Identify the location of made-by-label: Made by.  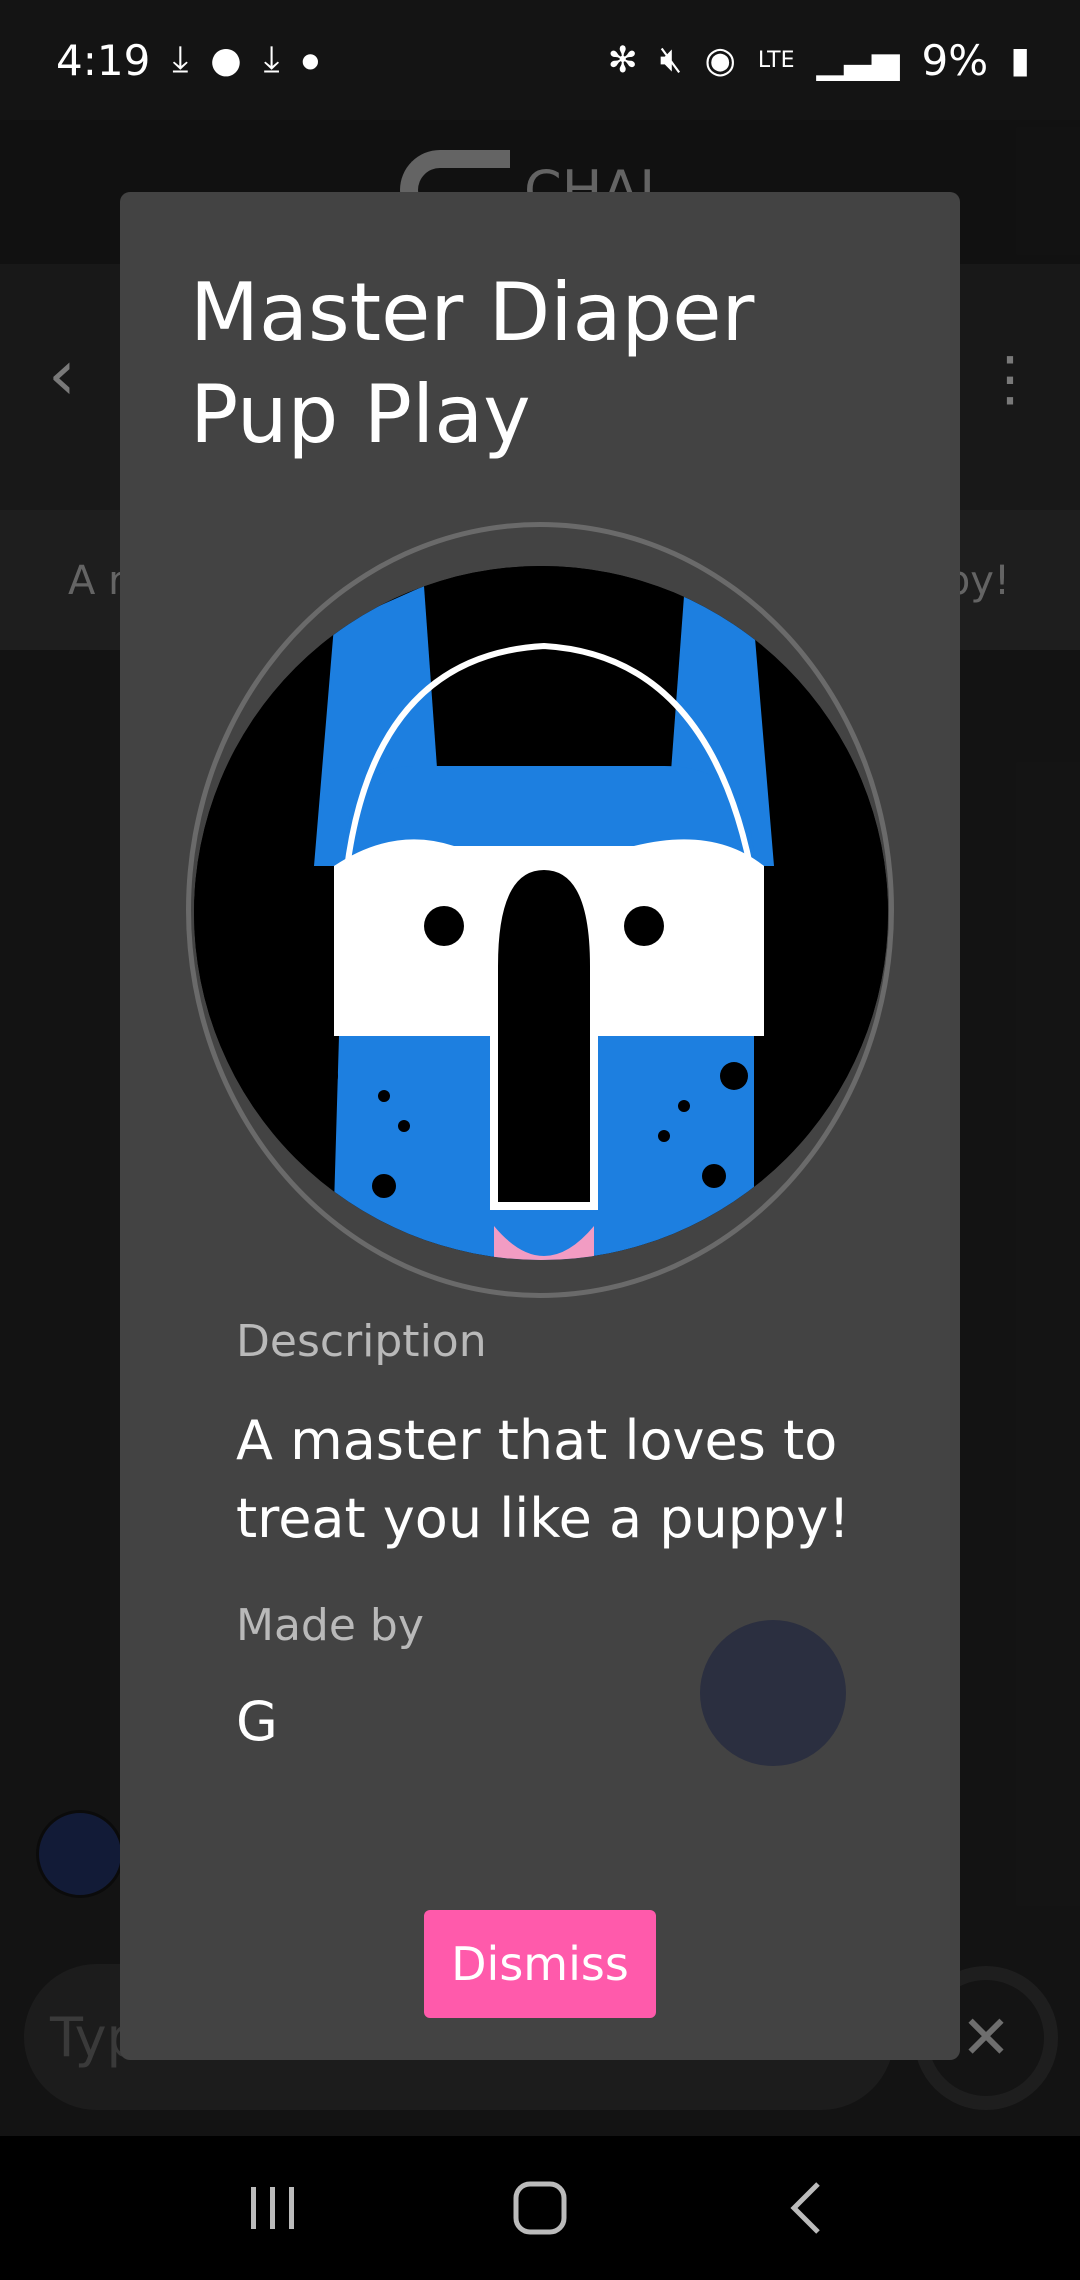
(330, 1625).